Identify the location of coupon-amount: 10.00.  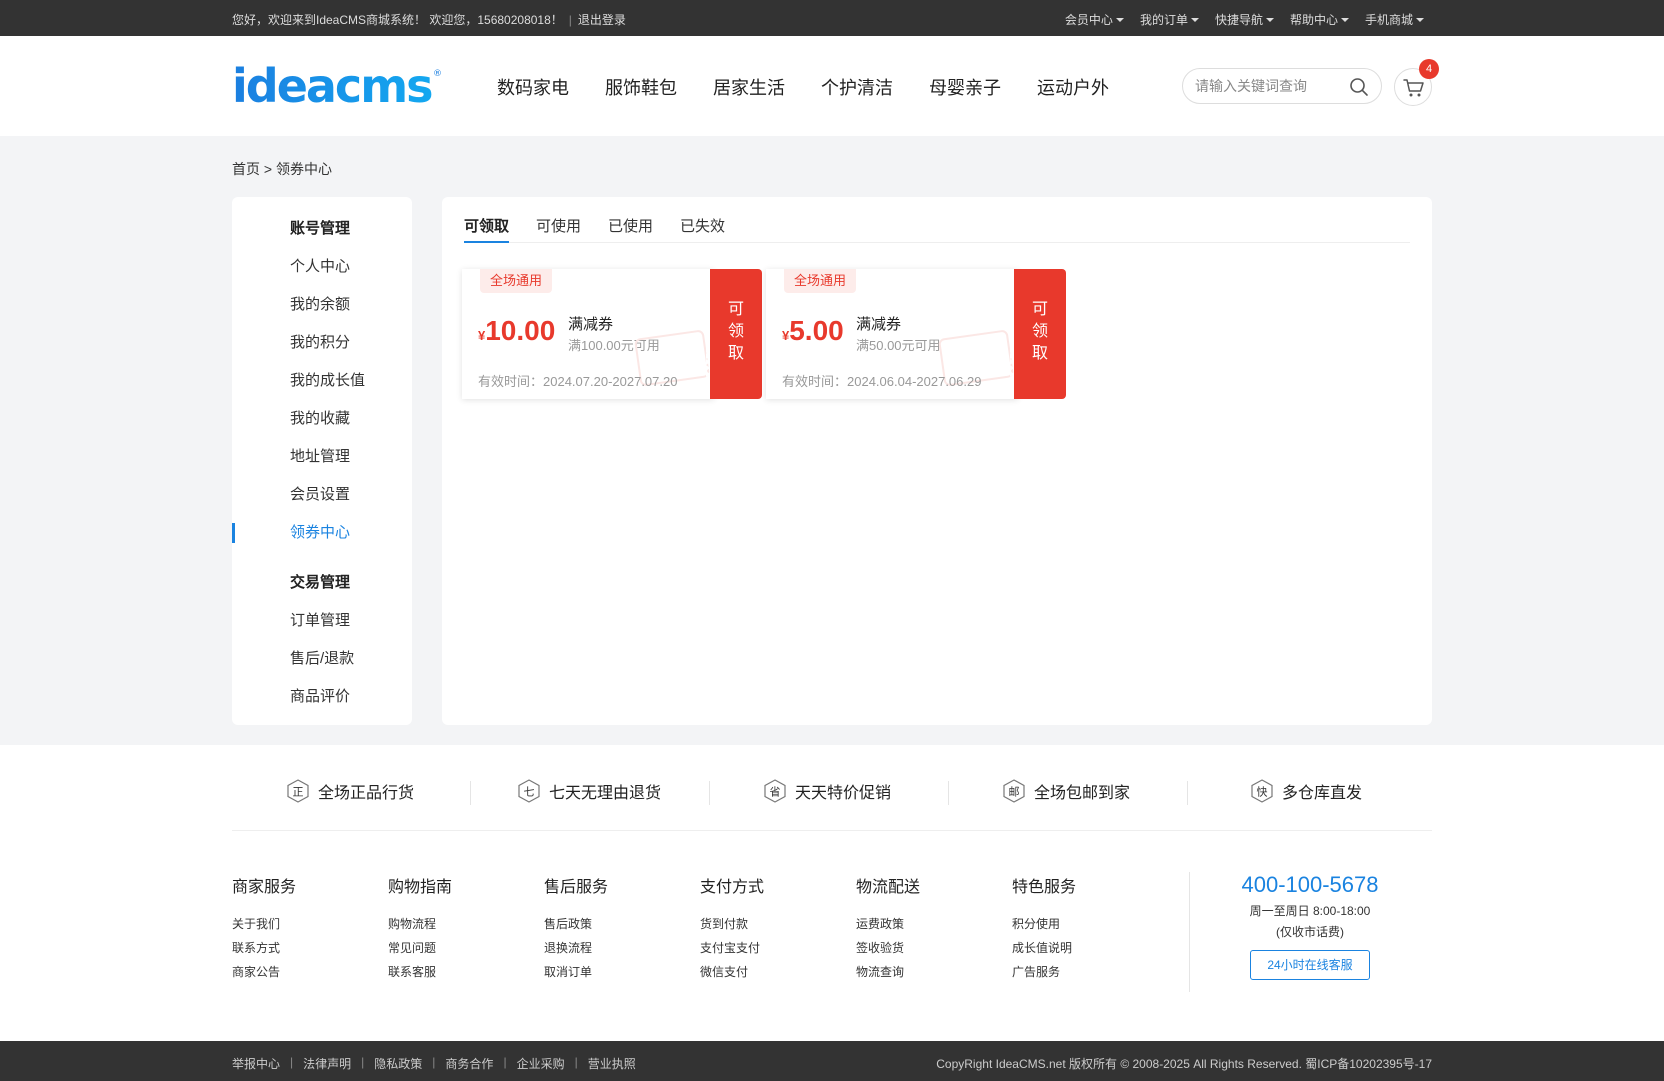
(520, 330).